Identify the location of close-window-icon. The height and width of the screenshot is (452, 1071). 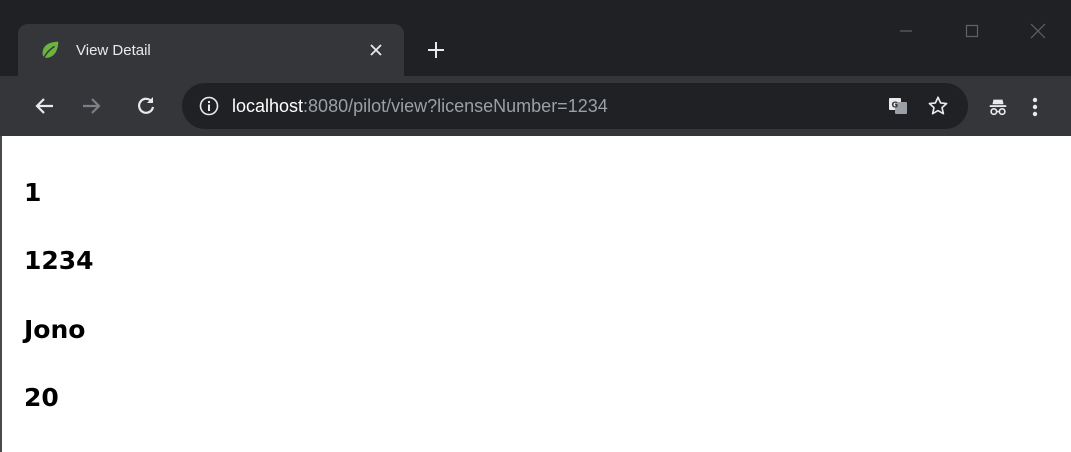
(1038, 31).